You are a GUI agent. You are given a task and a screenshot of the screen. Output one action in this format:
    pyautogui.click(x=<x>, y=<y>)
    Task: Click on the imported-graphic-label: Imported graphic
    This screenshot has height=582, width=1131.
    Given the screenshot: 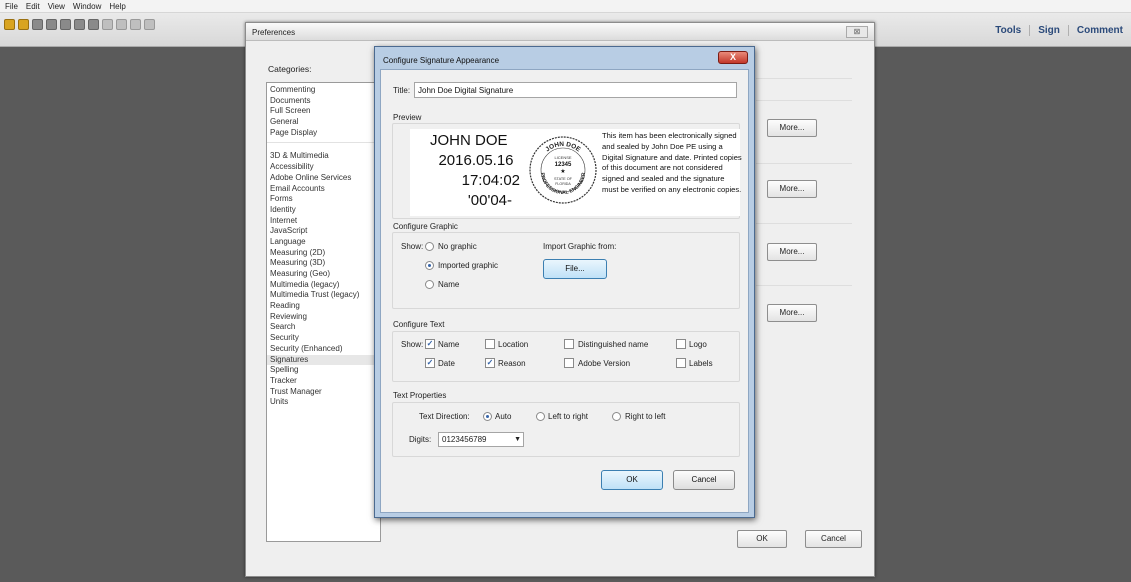 What is the action you would take?
    pyautogui.click(x=468, y=265)
    